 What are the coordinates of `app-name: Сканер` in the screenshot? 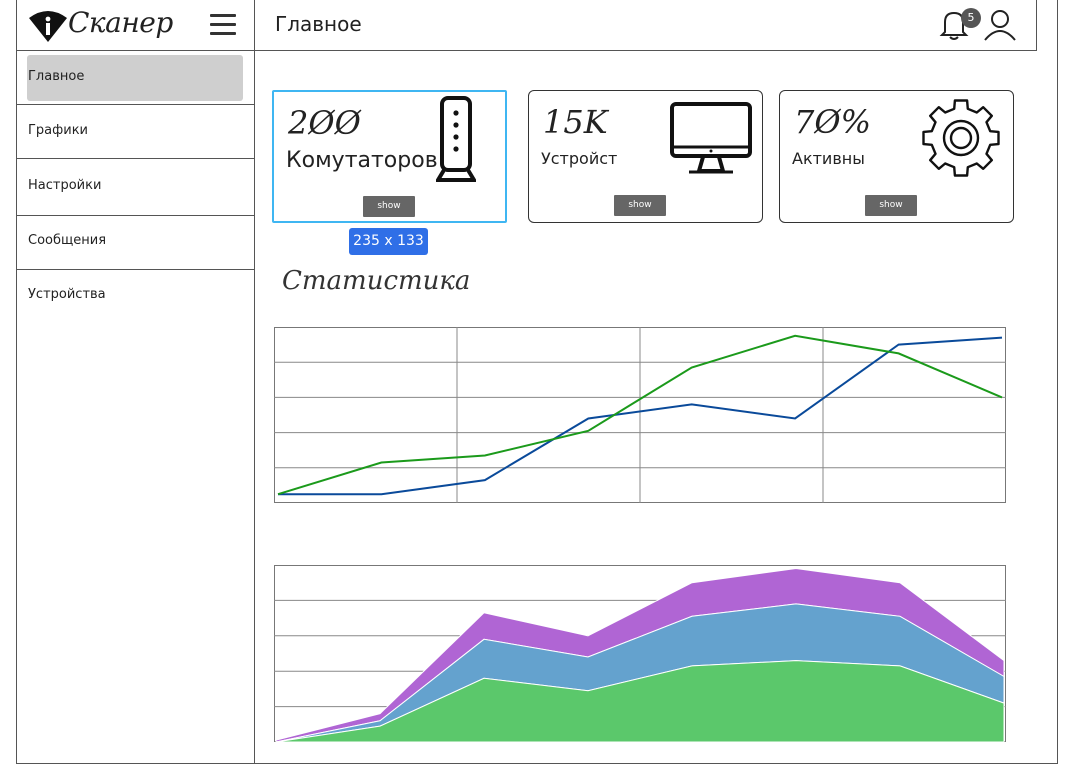 It's located at (120, 22).